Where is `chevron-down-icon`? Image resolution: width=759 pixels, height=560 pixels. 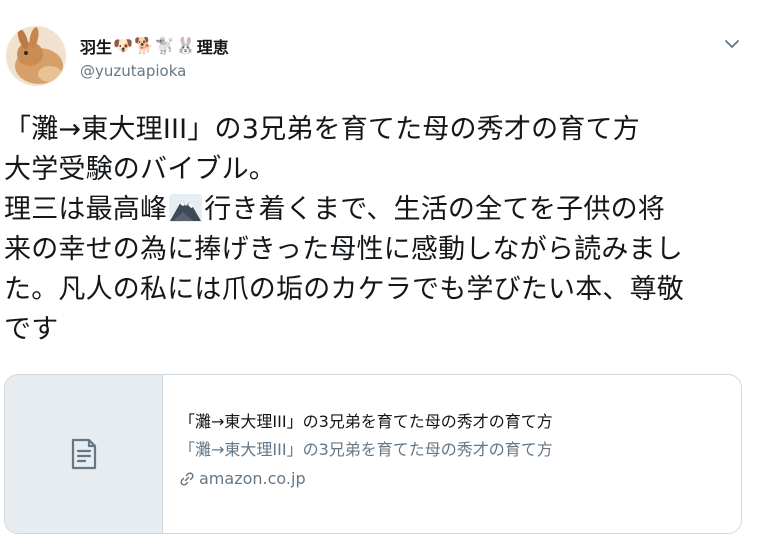
chevron-down-icon is located at coordinates (732, 44).